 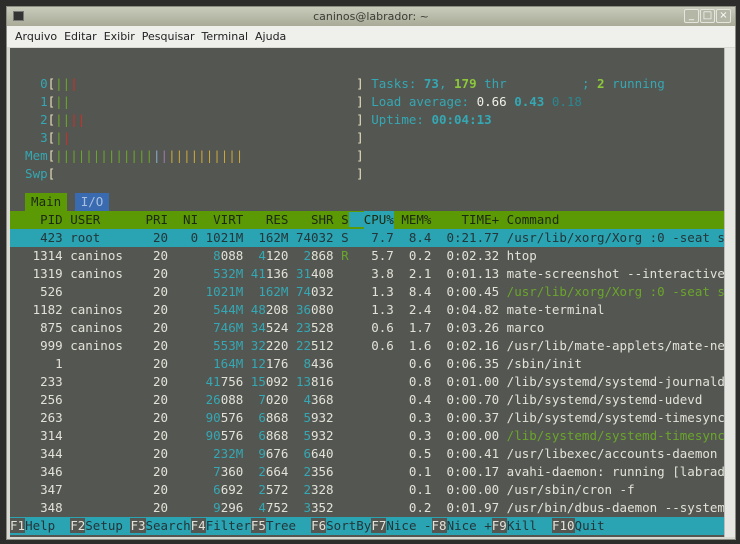 I want to click on close-button: ×, so click(x=723, y=16).